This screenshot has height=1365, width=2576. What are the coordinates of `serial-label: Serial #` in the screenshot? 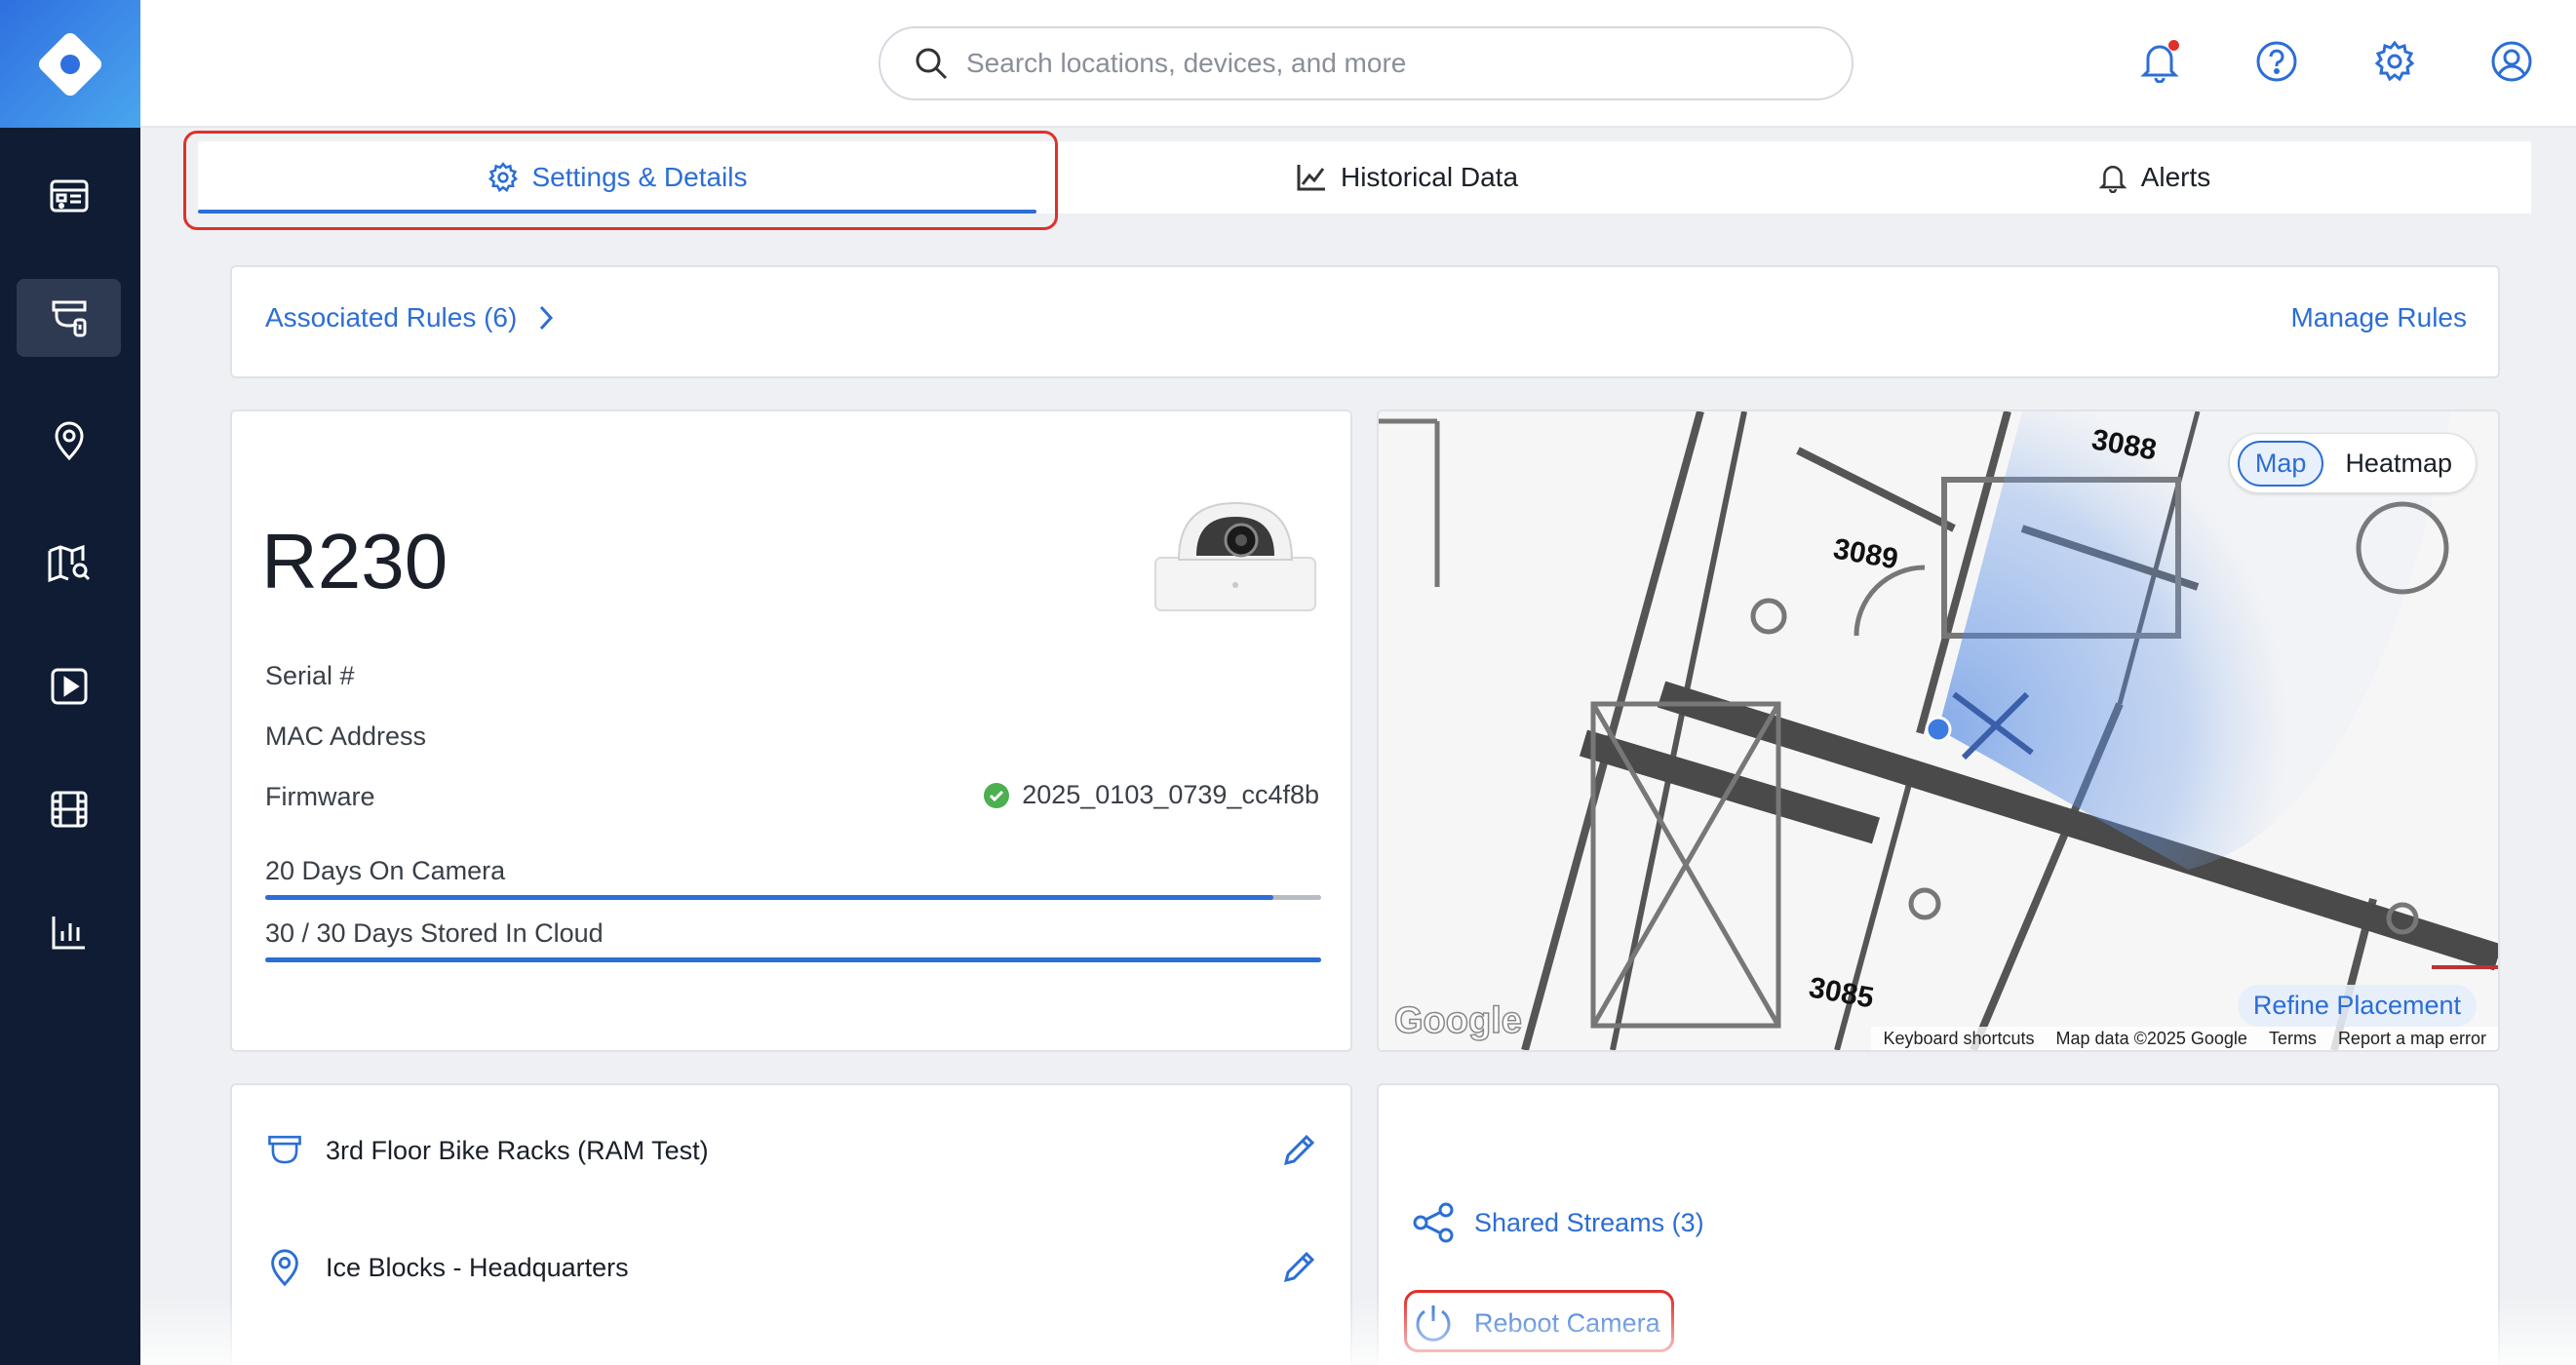 It's located at (310, 675).